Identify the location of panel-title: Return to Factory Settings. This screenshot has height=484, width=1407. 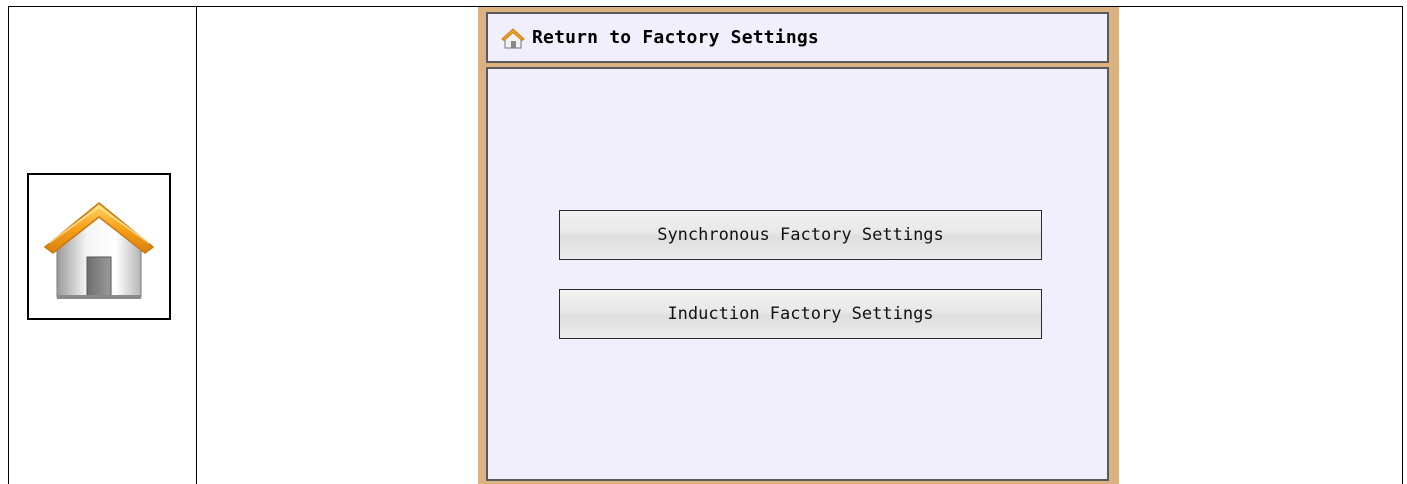
(675, 37).